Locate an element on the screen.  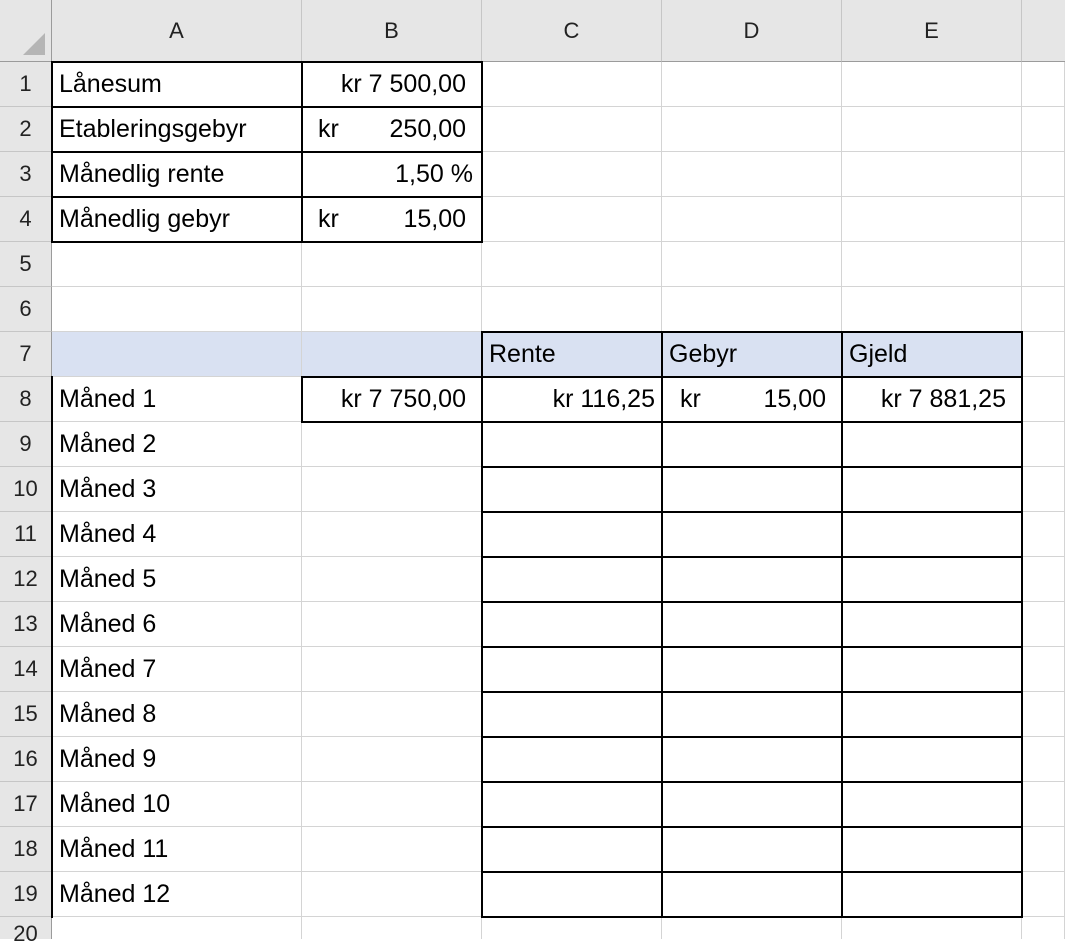
cell-e14 is located at coordinates (932, 669).